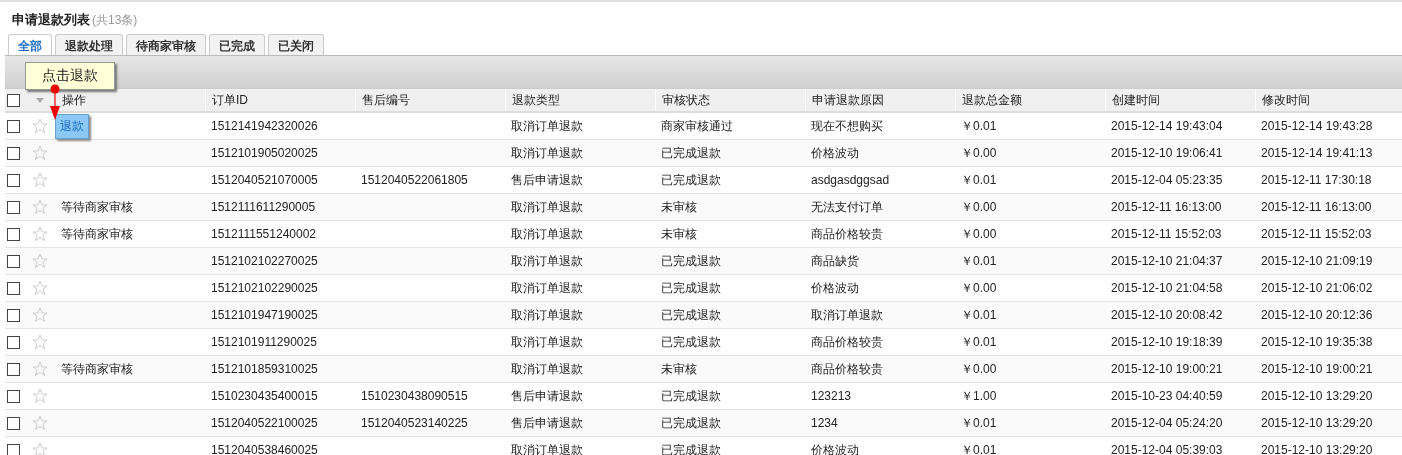  Describe the element at coordinates (1030, 100) in the screenshot. I see `column-header: 退款总金额` at that location.